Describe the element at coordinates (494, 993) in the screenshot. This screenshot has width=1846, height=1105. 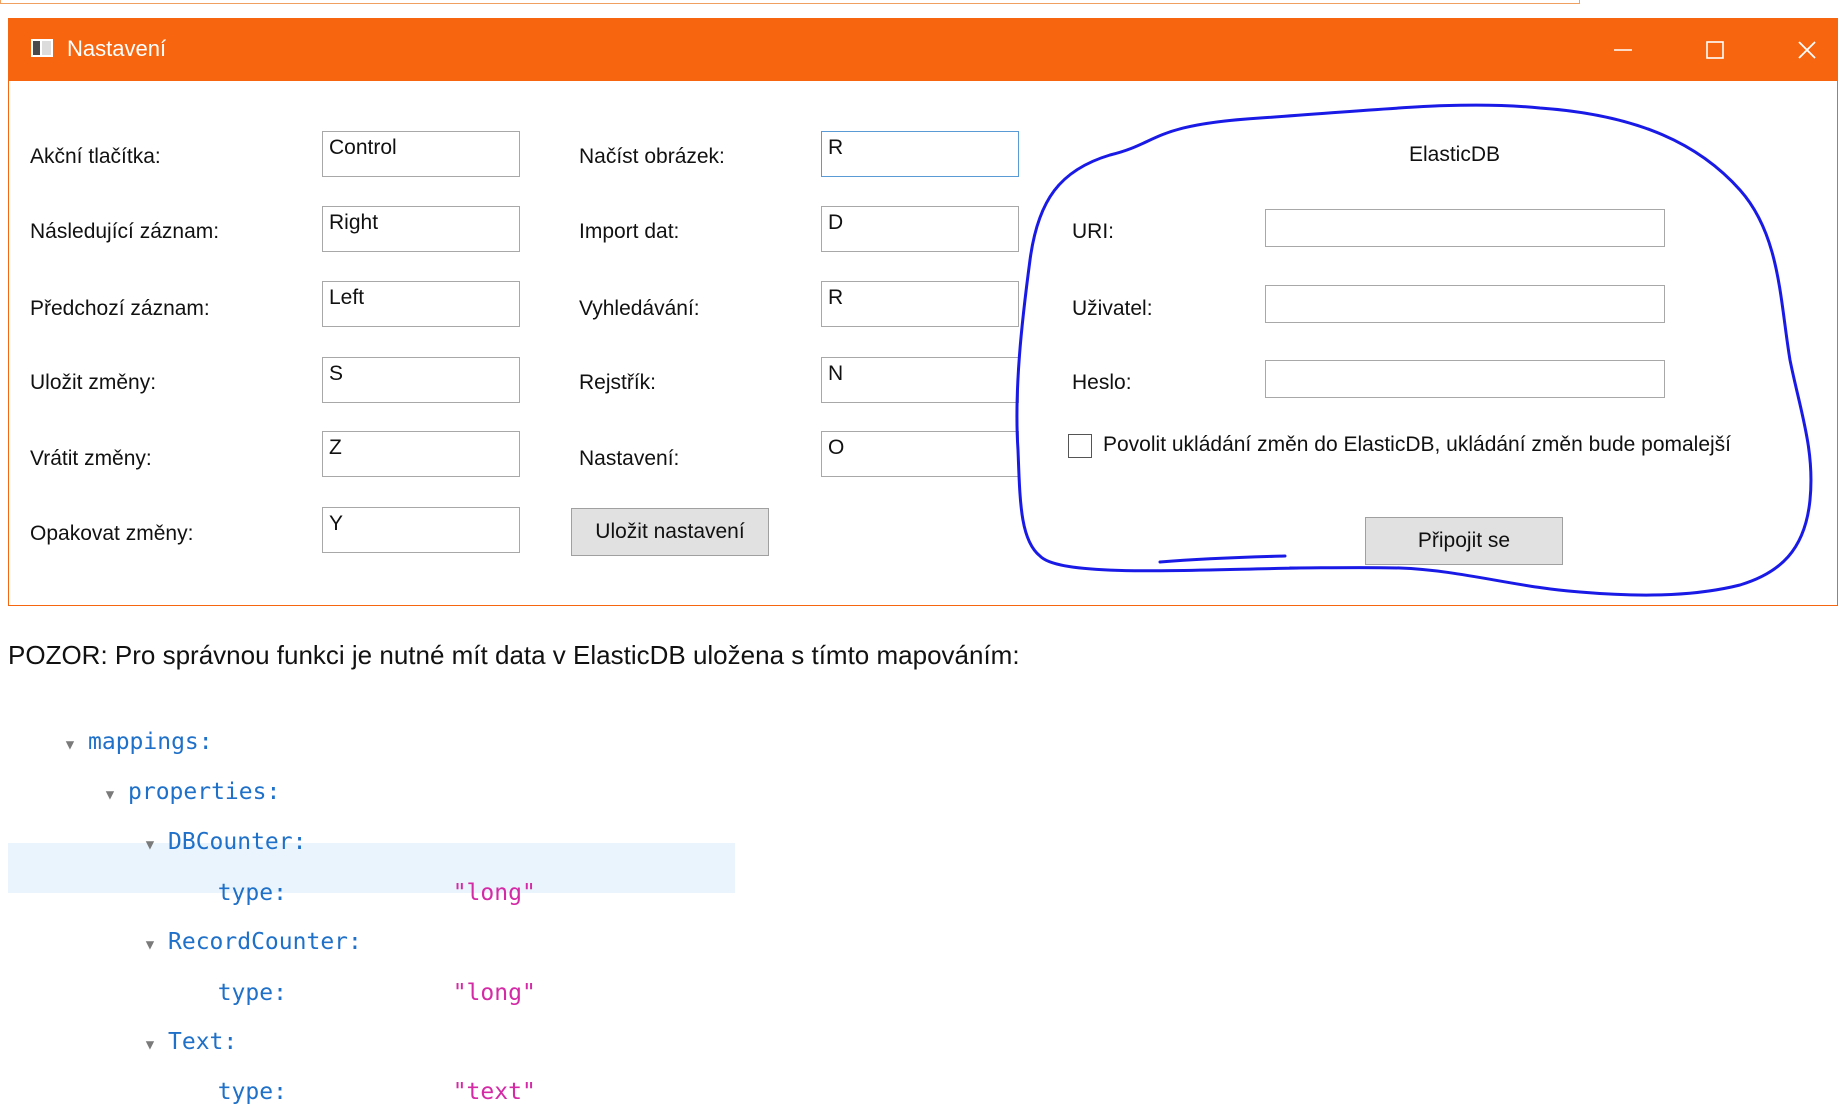
I see `tree-value-recordcounter-type: "long"` at that location.